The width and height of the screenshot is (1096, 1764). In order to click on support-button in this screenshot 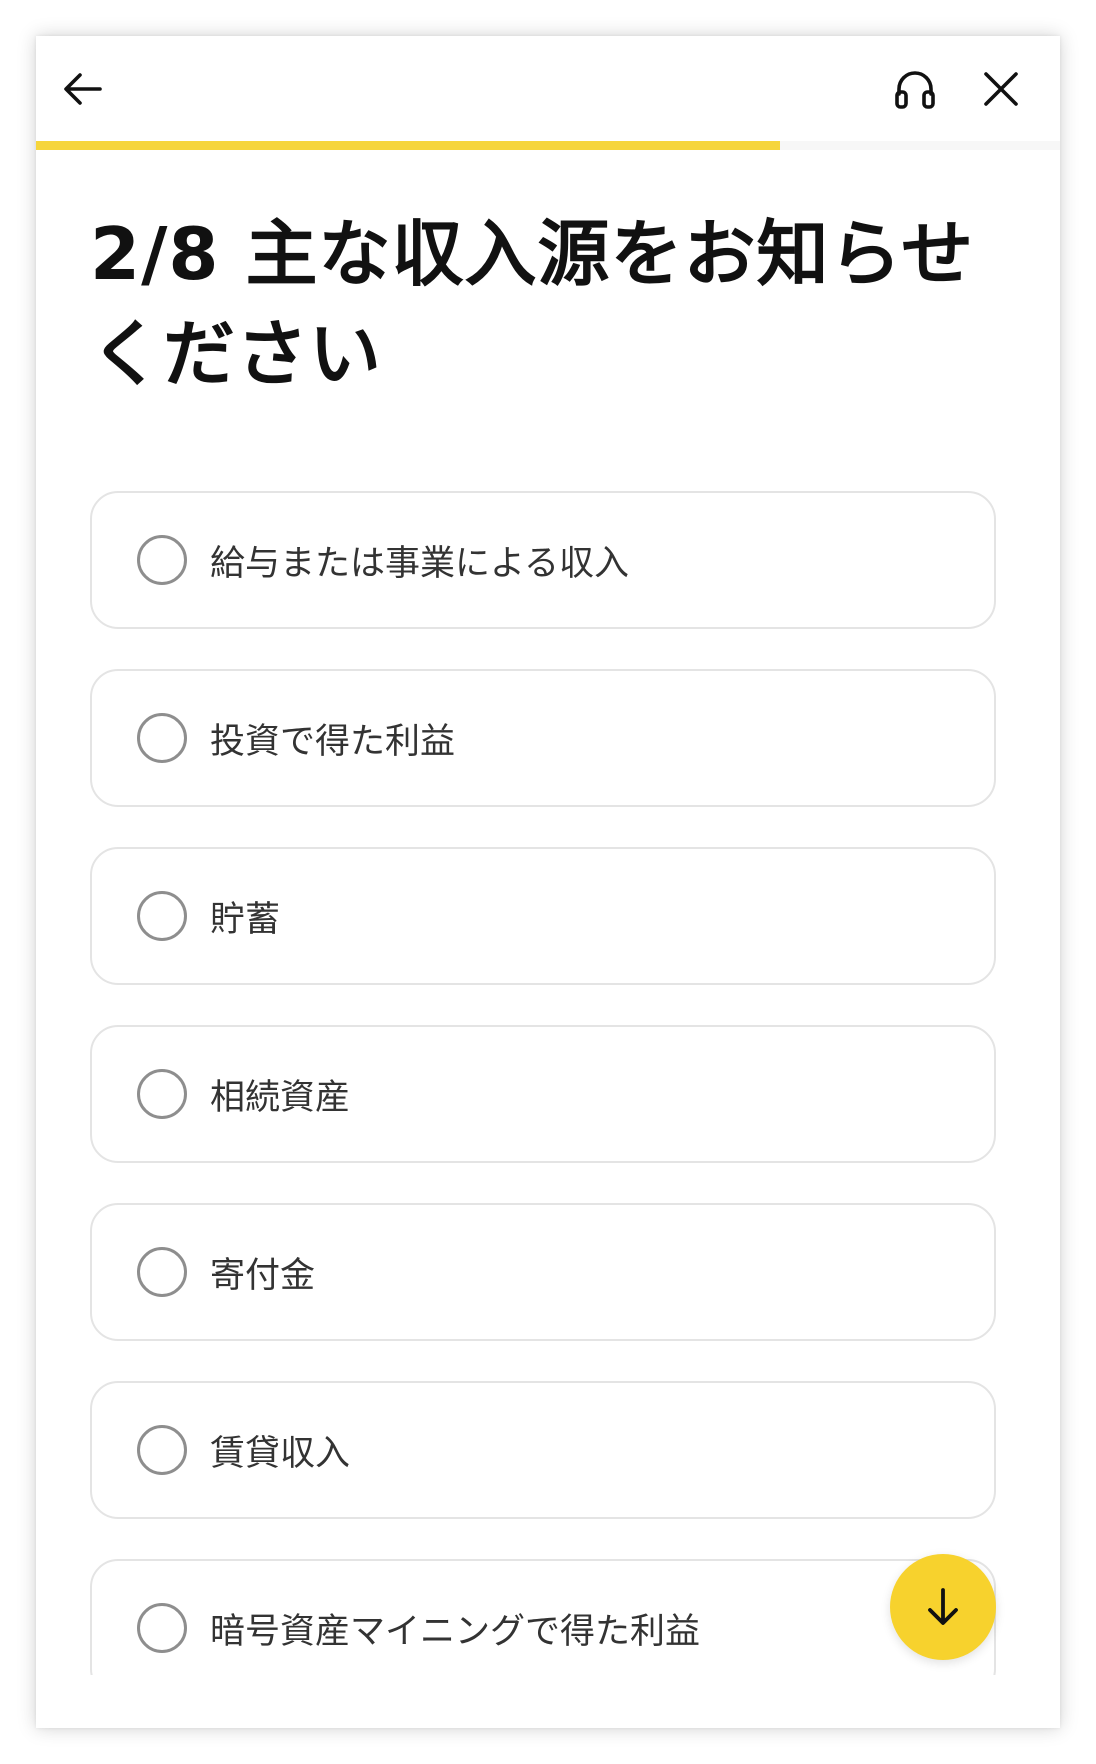, I will do `click(915, 89)`.